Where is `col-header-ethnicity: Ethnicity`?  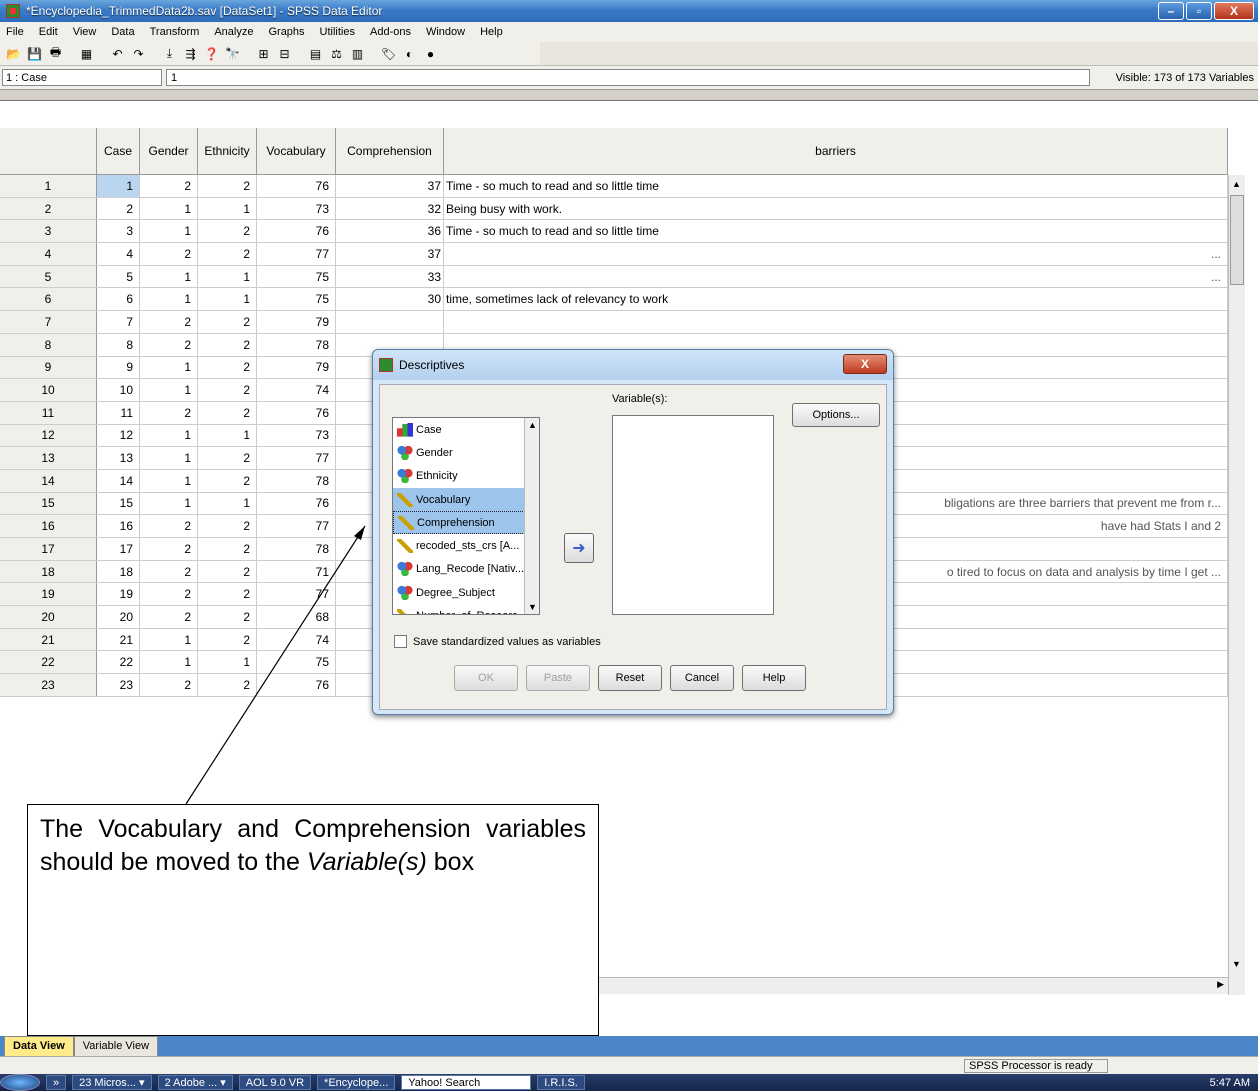 col-header-ethnicity: Ethnicity is located at coordinates (227, 151).